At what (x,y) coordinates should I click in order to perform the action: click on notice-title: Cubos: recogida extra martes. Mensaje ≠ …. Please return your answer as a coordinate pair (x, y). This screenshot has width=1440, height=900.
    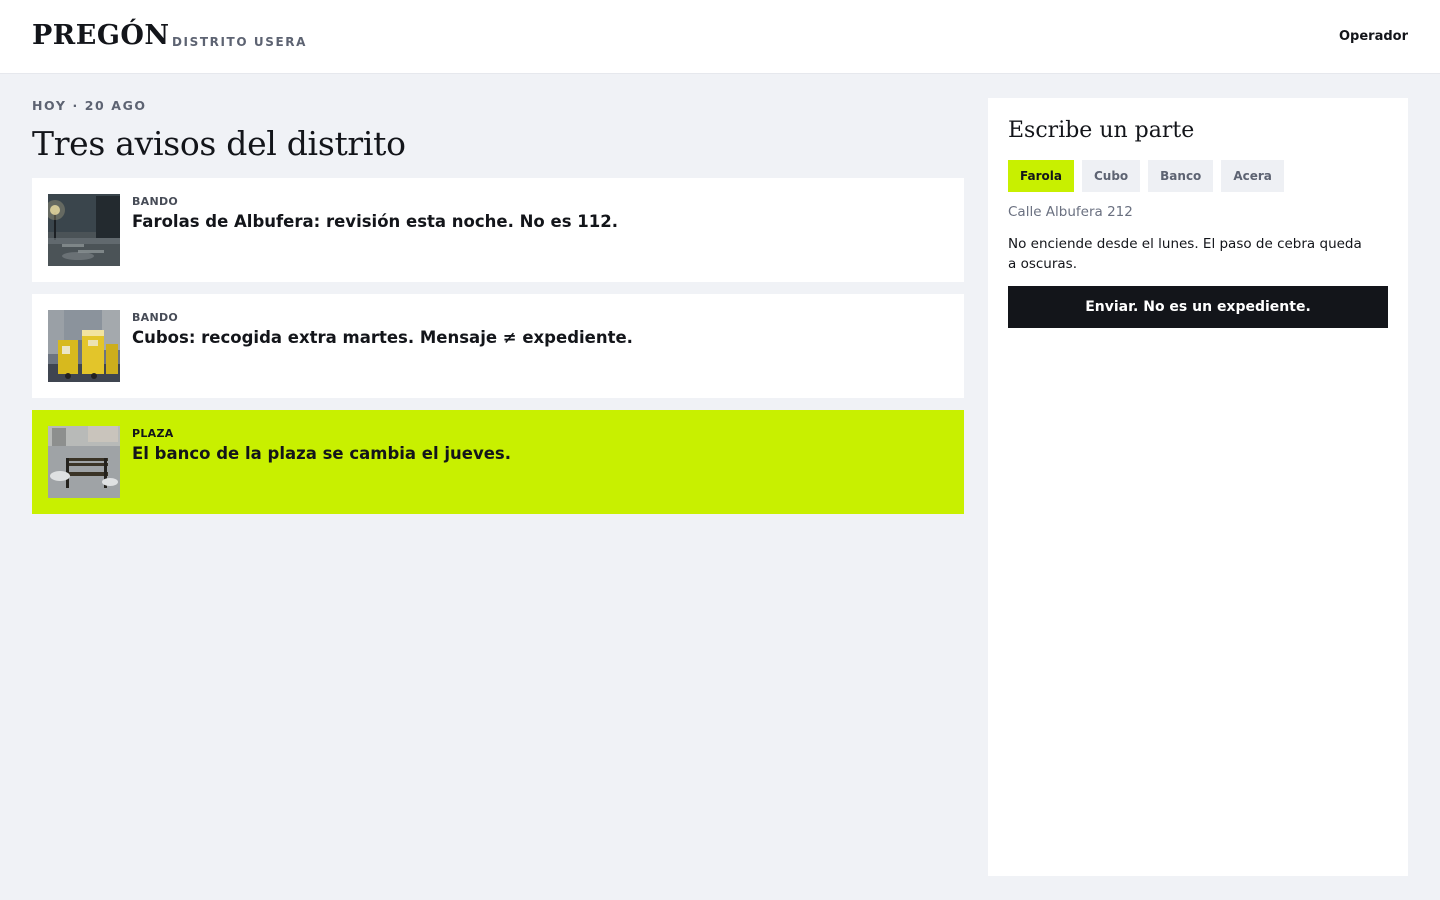
    Looking at the image, I should click on (382, 337).